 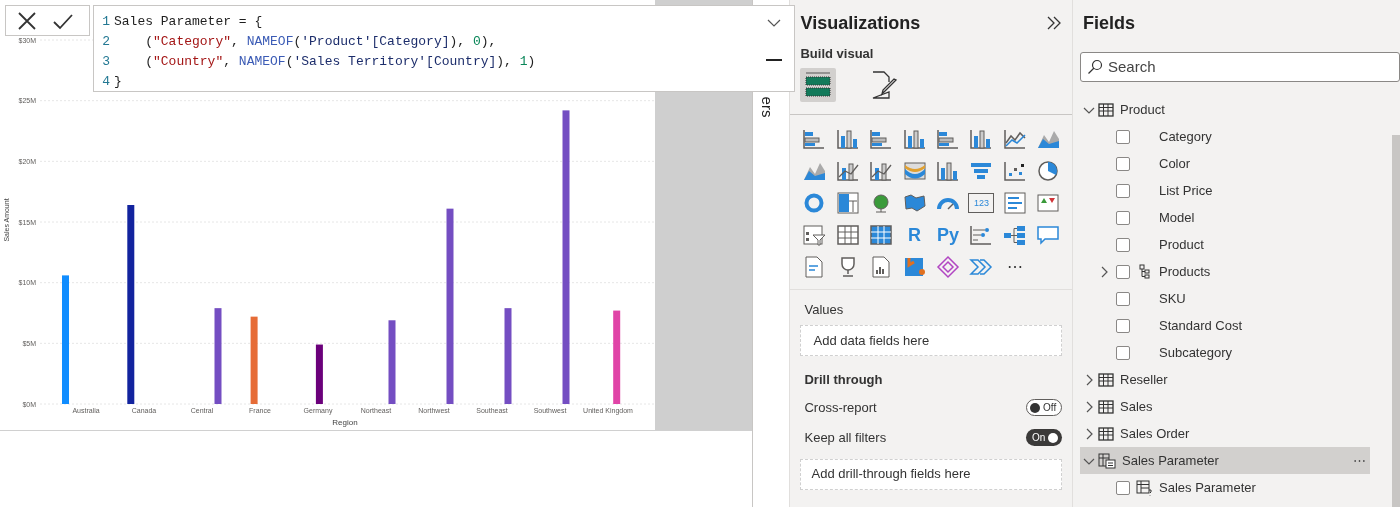 I want to click on line-number: 2, so click(x=106, y=42).